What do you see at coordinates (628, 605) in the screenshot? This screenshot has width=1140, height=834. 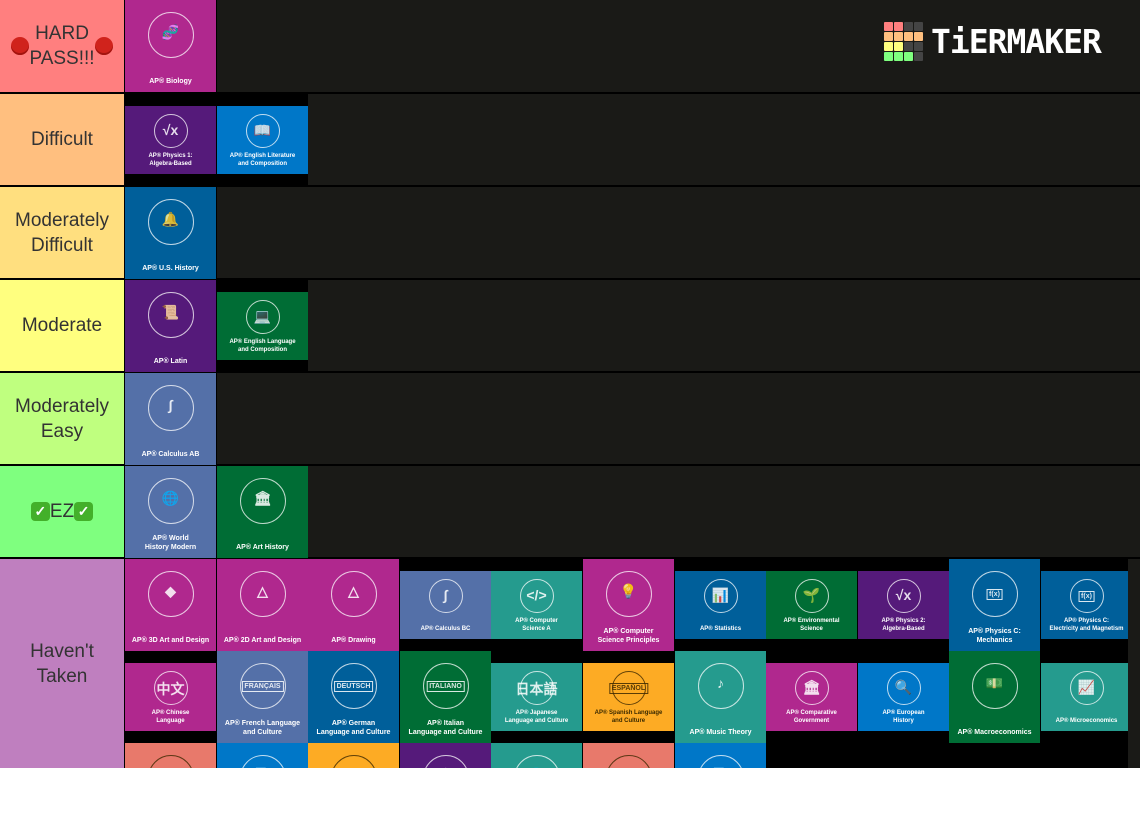 I see `tier-item-card: 💡 AP® Computer Science Principles` at bounding box center [628, 605].